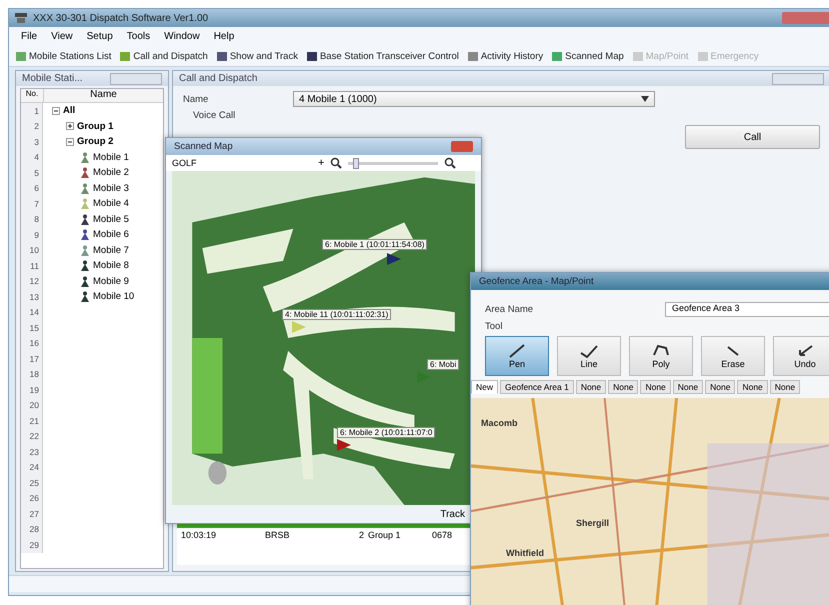 The height and width of the screenshot is (605, 829). What do you see at coordinates (484, 387) in the screenshot?
I see `tab: New` at bounding box center [484, 387].